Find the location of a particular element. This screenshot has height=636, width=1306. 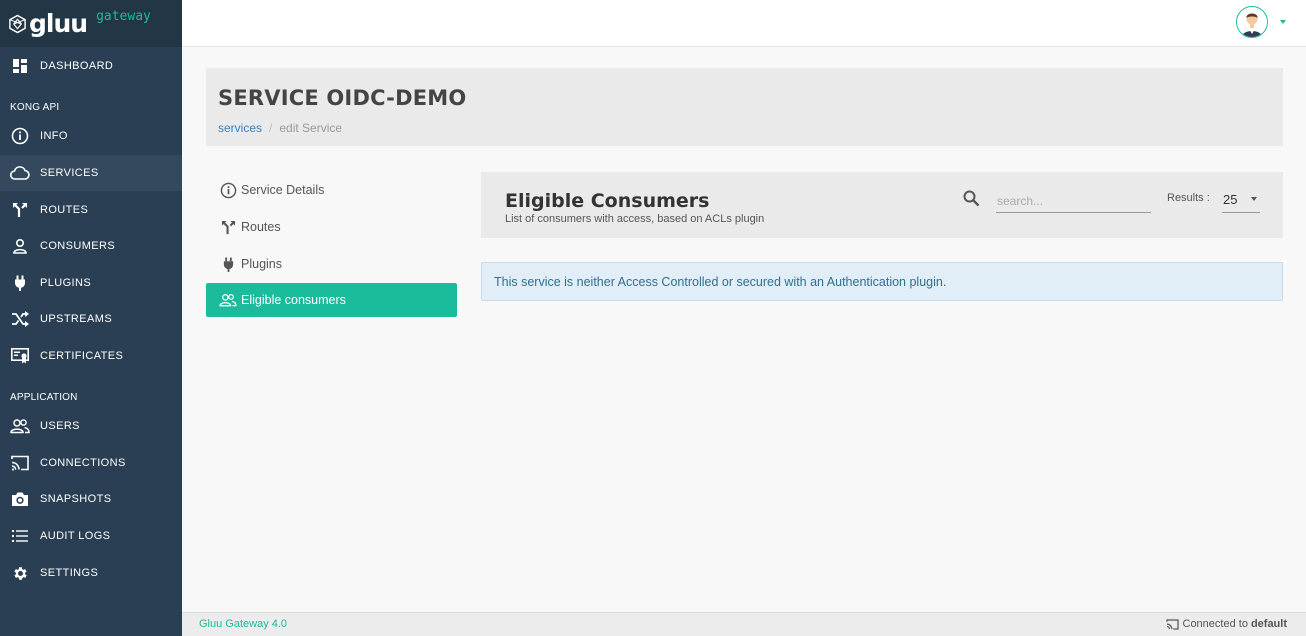

connection-status: Connected to default is located at coordinates (1226, 624).